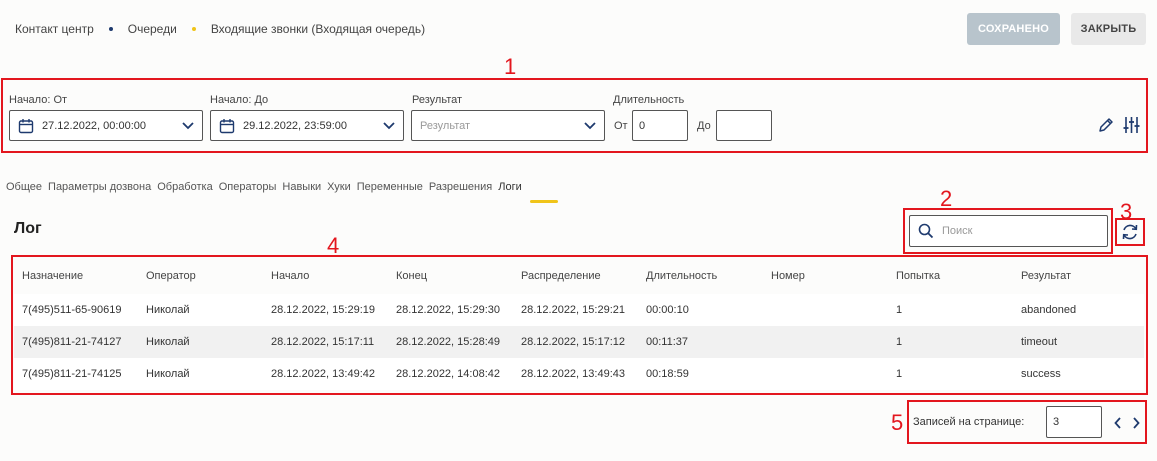  Describe the element at coordinates (621, 126) in the screenshot. I see `duration-from-label: От` at that location.